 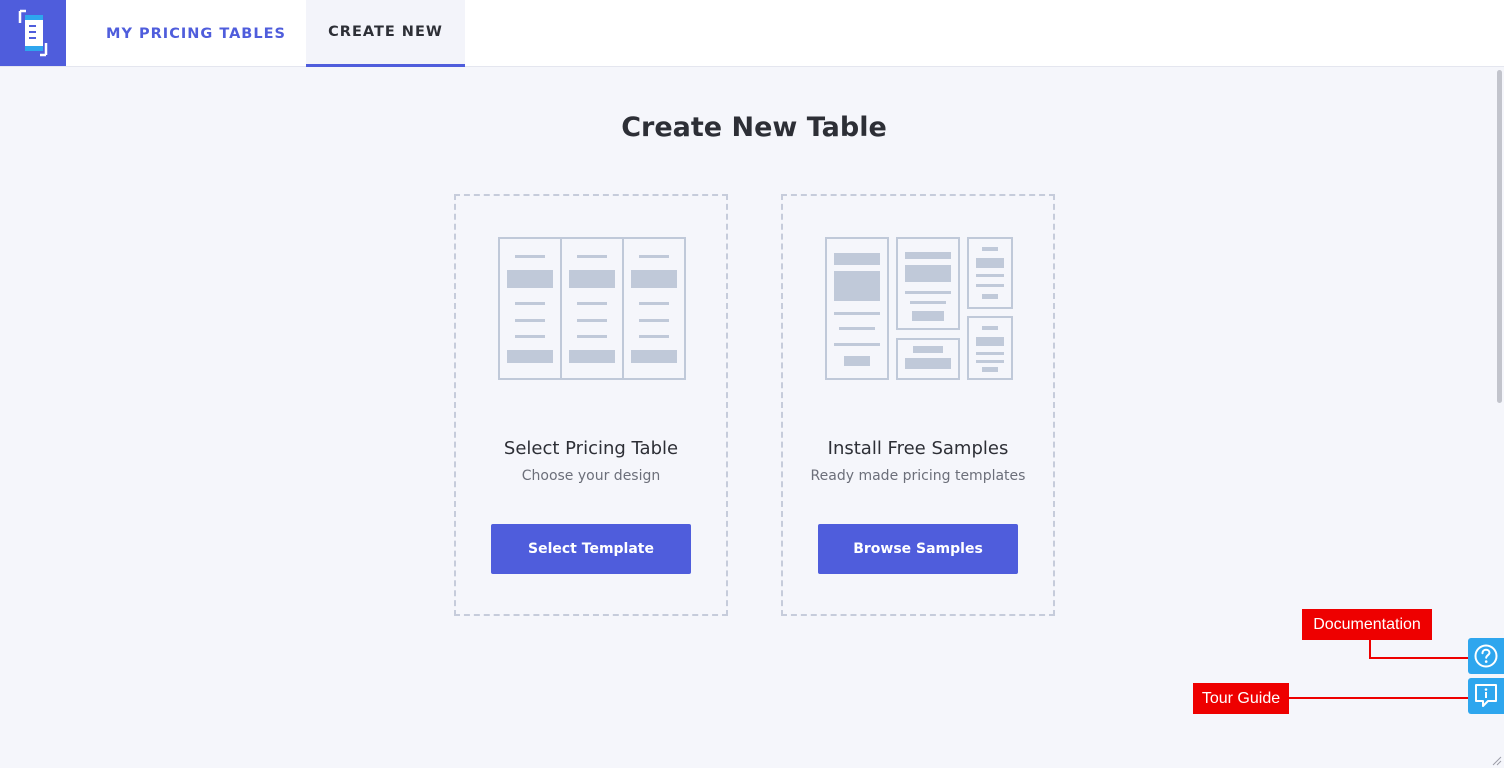 I want to click on question-circle-icon, so click(x=1486, y=656).